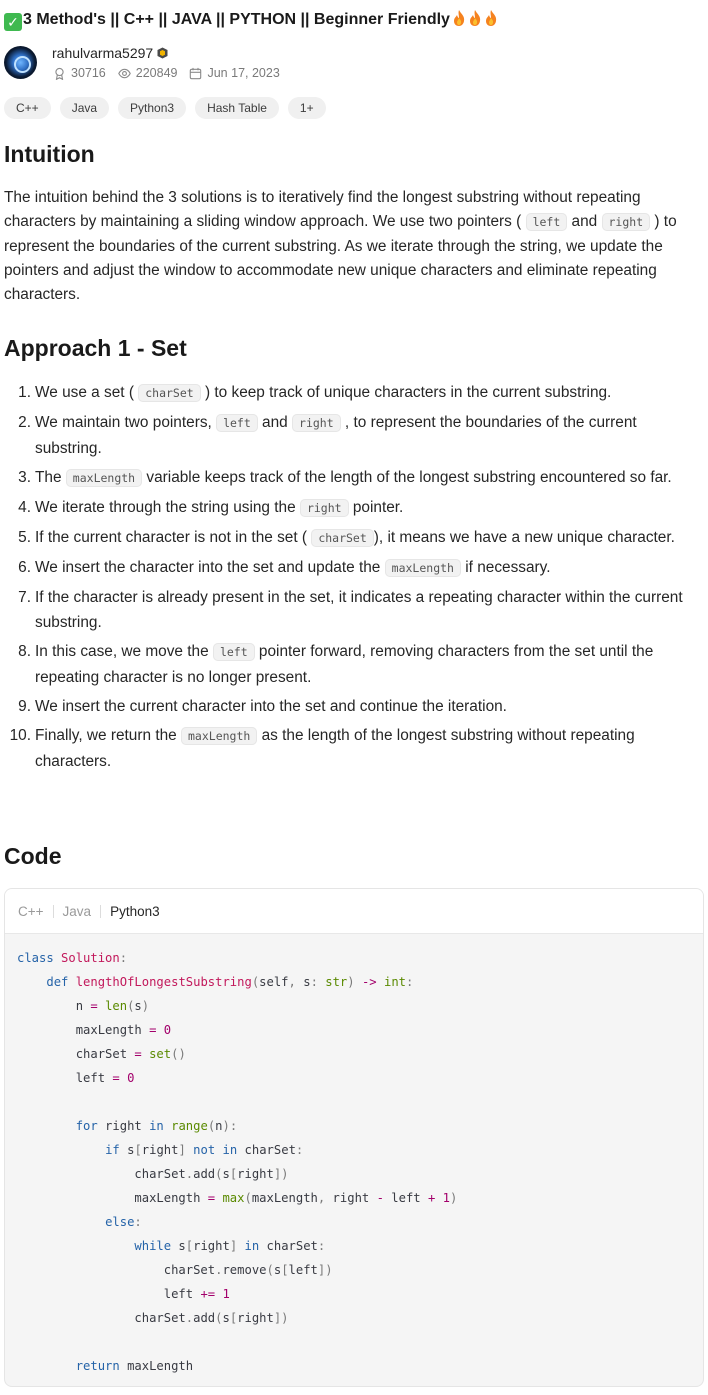  I want to click on intuition-heading: Intuition, so click(49, 154).